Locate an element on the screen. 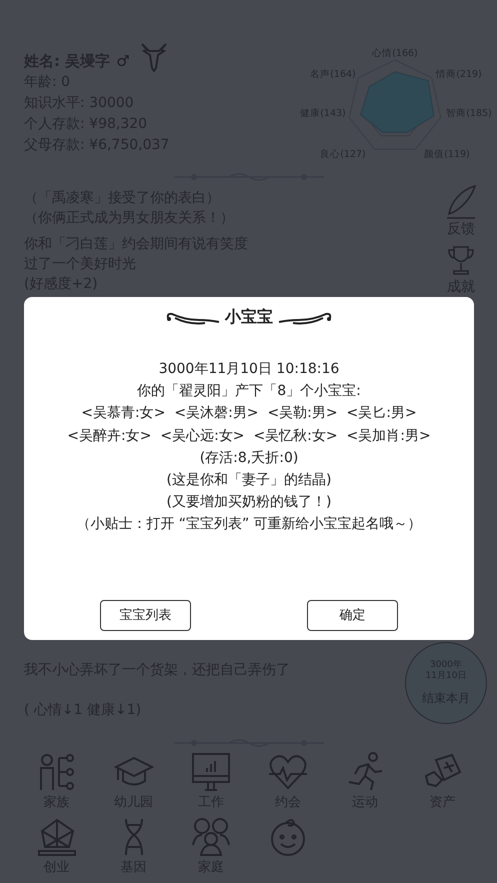 Image resolution: width=497 pixels, height=883 pixels. dialog-text: 3000年11月10日 10:18:16 is located at coordinates (249, 369).